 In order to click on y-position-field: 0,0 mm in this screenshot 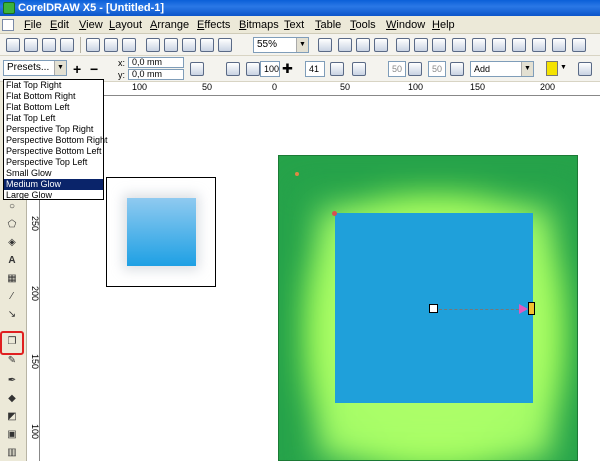, I will do `click(156, 74)`.